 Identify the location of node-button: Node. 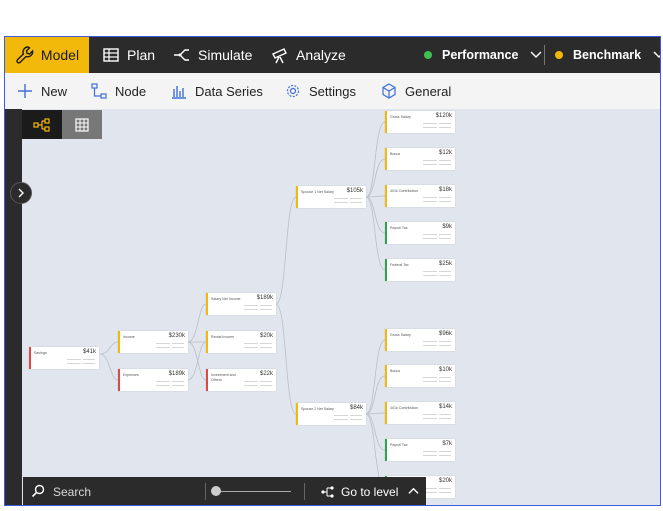
(118, 91).